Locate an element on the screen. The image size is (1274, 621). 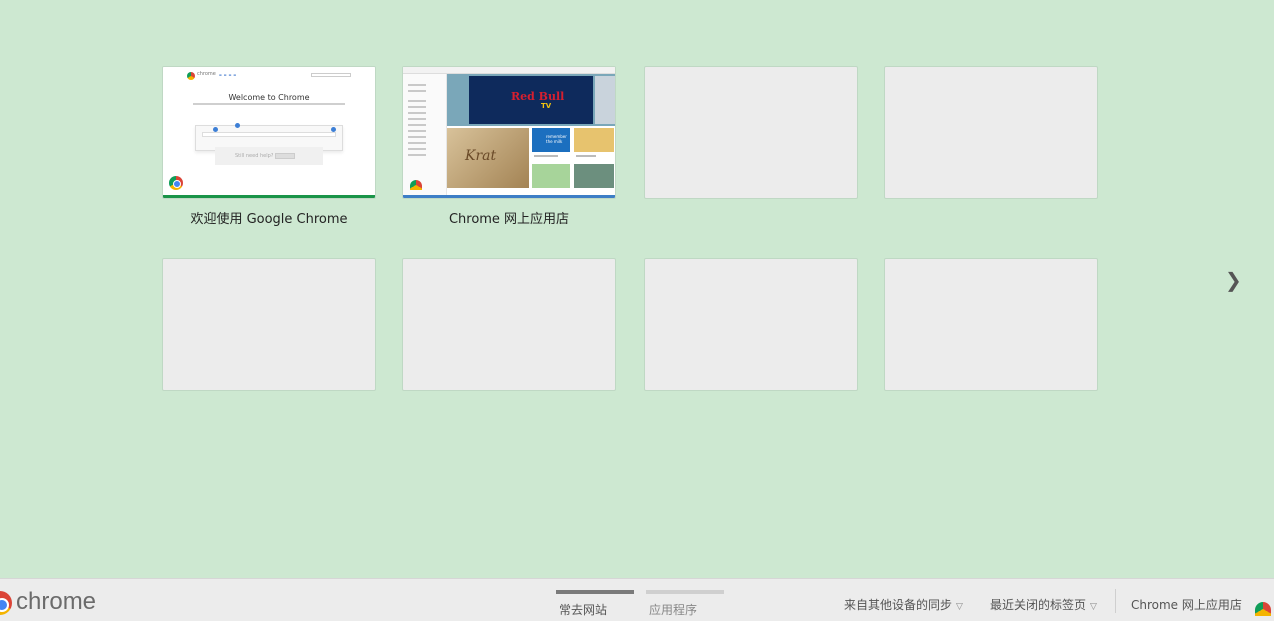
thumb-search is located at coordinates (331, 75).